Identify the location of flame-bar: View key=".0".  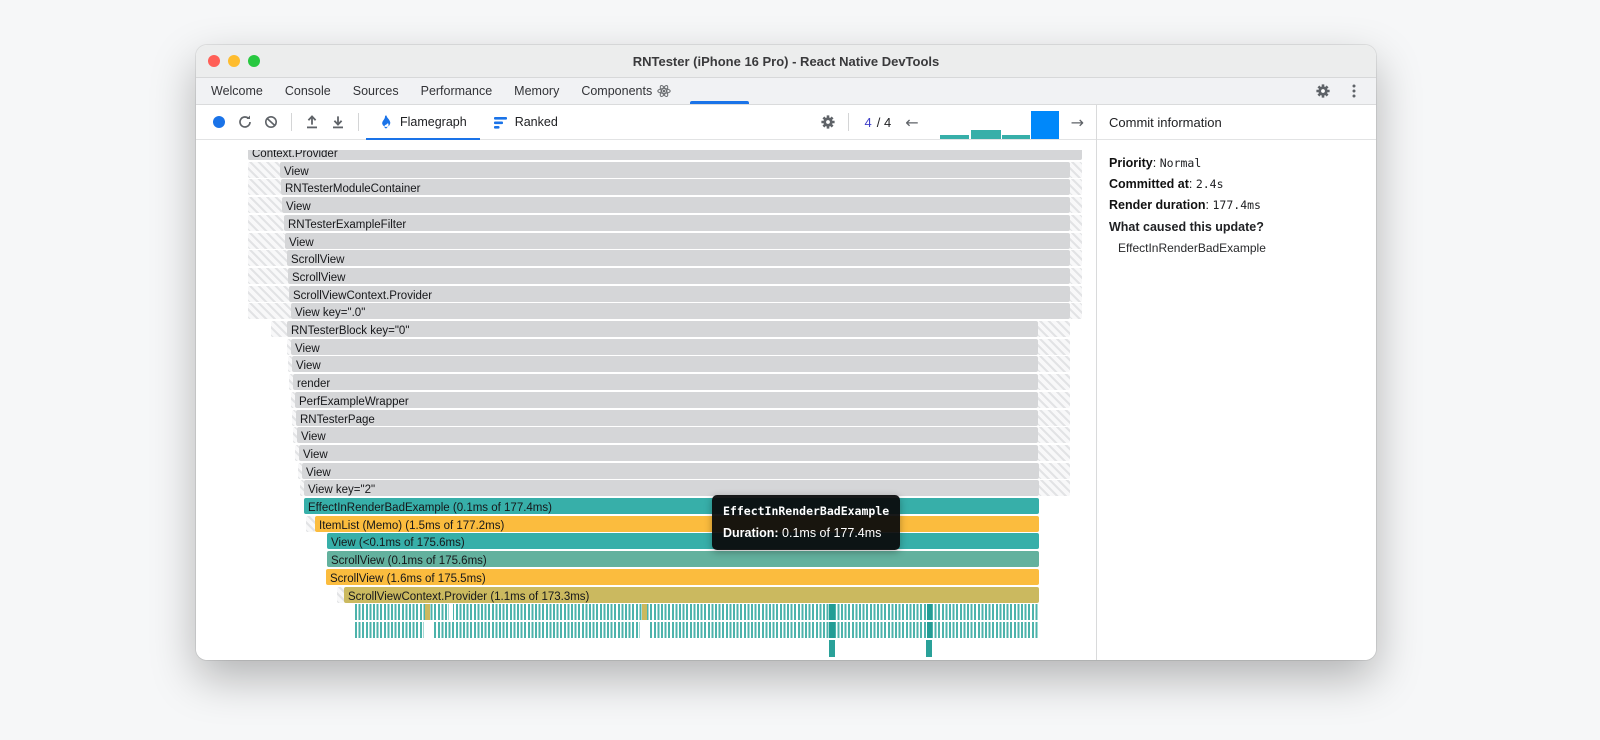
(680, 311).